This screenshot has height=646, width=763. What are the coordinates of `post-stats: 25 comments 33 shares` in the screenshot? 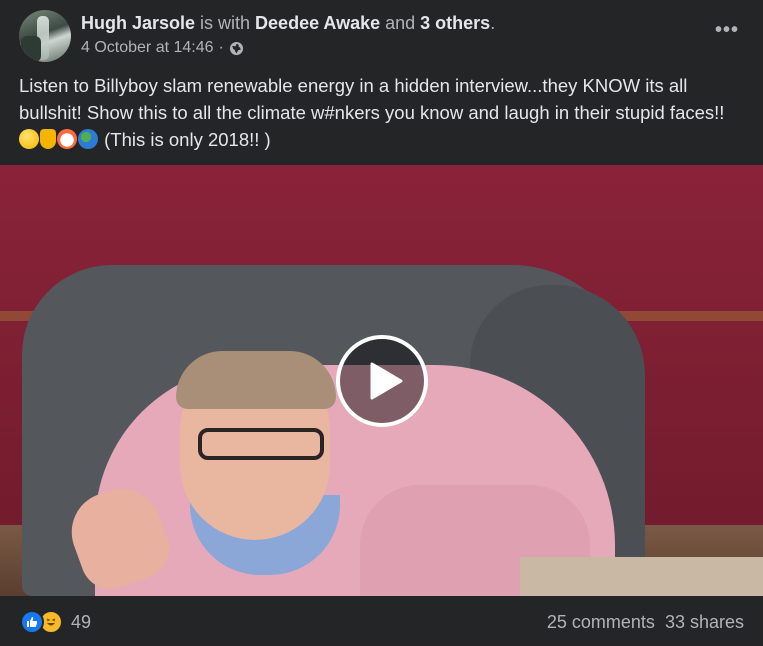 It's located at (645, 622).